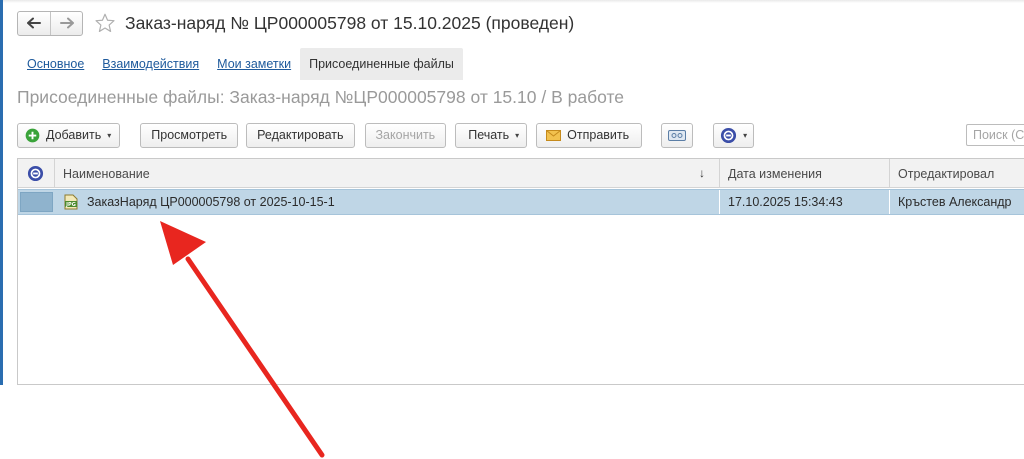 The image size is (1024, 459). What do you see at coordinates (70, 205) in the screenshot?
I see `svg-text: JPG` at bounding box center [70, 205].